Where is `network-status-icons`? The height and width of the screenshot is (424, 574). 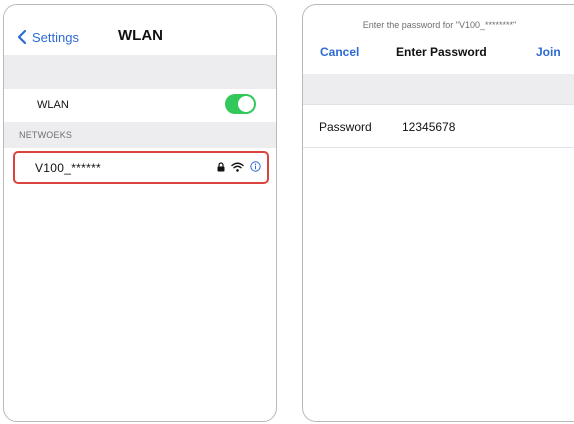
network-status-icons is located at coordinates (239, 166).